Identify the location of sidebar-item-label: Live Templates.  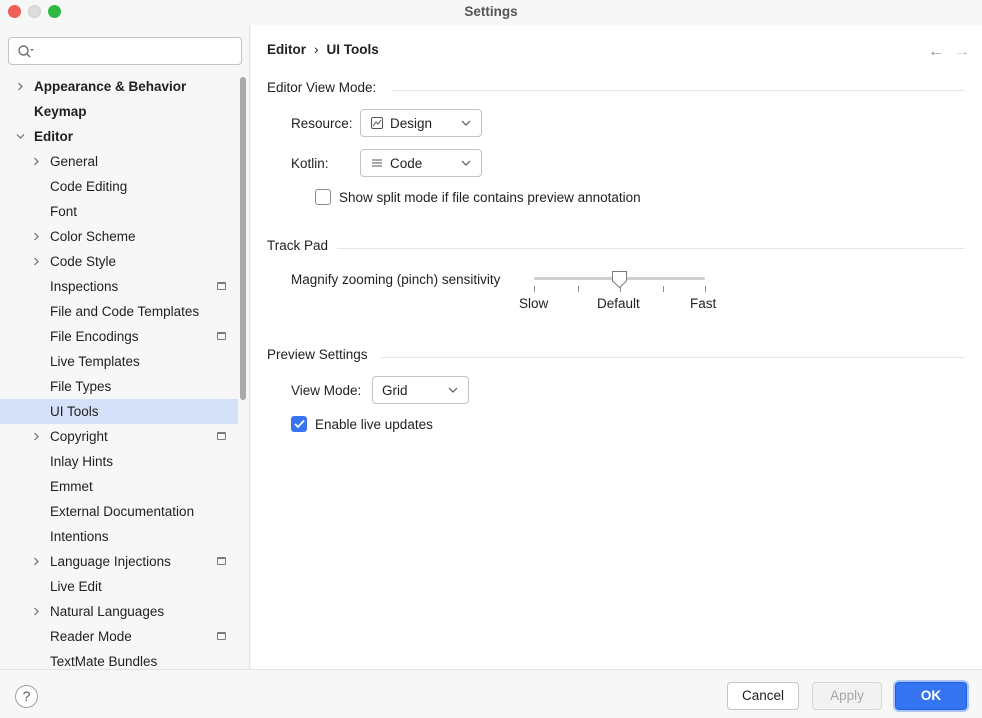
(95, 361).